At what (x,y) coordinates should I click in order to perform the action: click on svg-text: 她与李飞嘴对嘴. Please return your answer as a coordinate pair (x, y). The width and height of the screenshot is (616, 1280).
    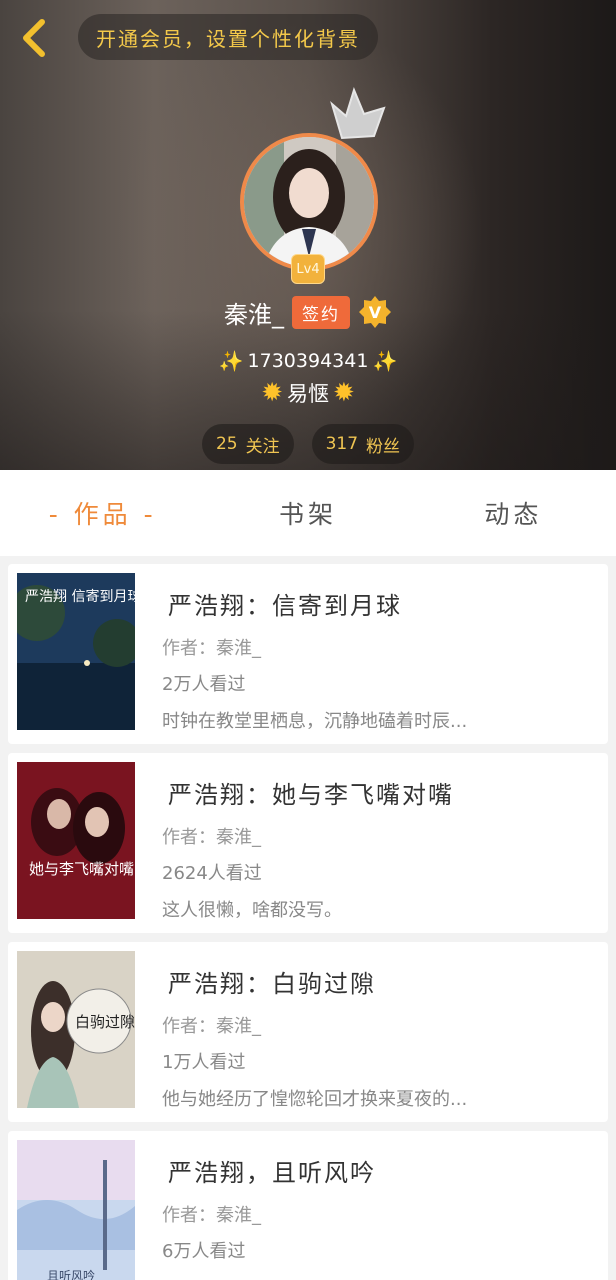
    Looking at the image, I should click on (81, 869).